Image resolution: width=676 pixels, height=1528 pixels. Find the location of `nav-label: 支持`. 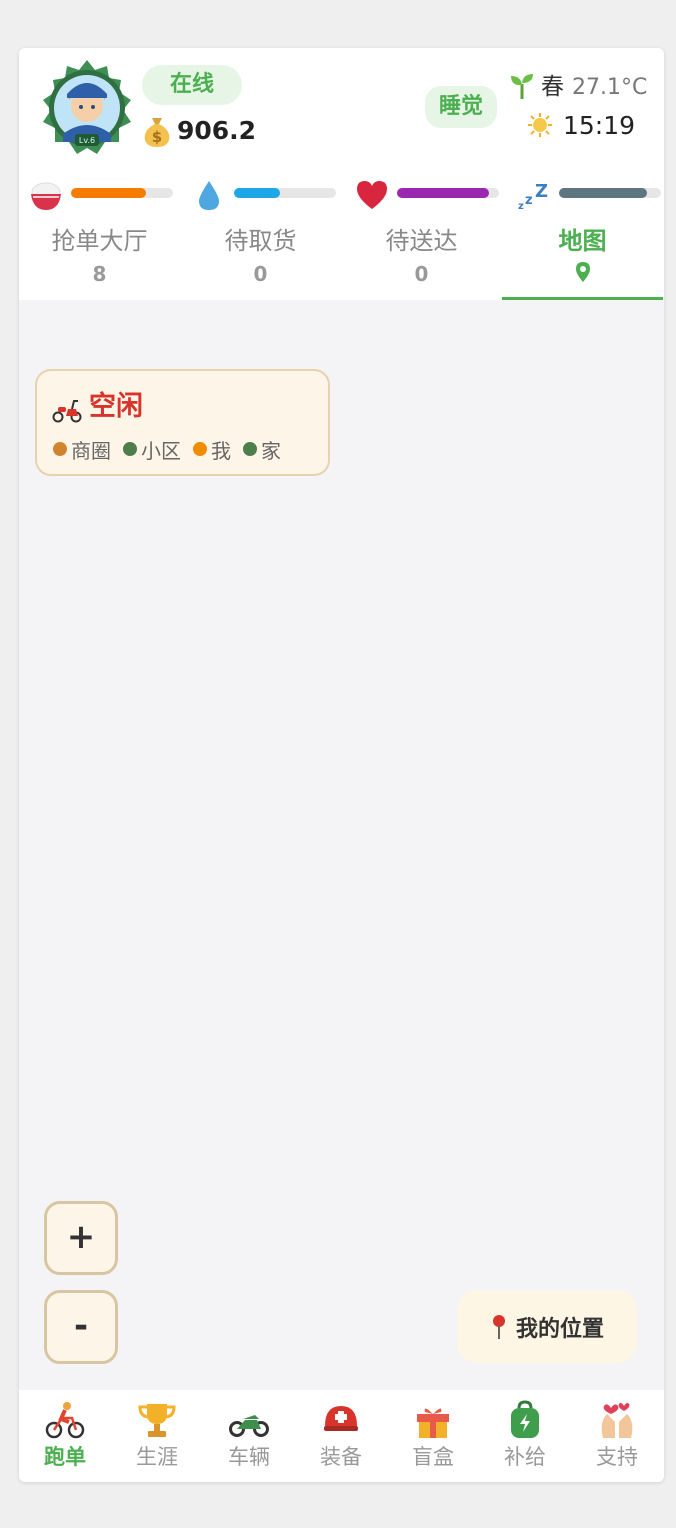

nav-label: 支持 is located at coordinates (617, 1457).